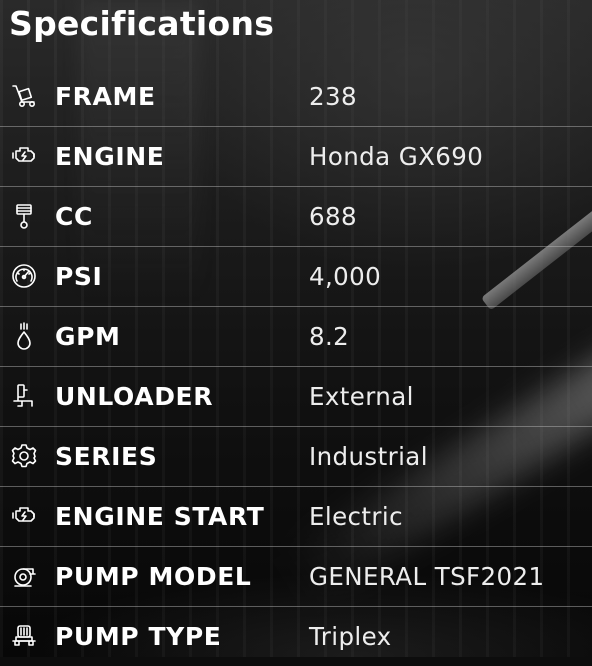 This screenshot has width=592, height=666. Describe the element at coordinates (296, 216) in the screenshot. I see `spec-row-cc: CC 688` at that location.